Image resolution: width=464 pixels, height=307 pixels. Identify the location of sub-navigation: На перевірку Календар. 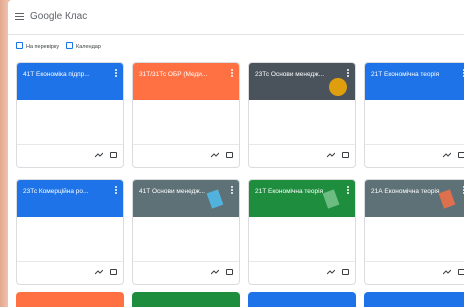
(236, 46).